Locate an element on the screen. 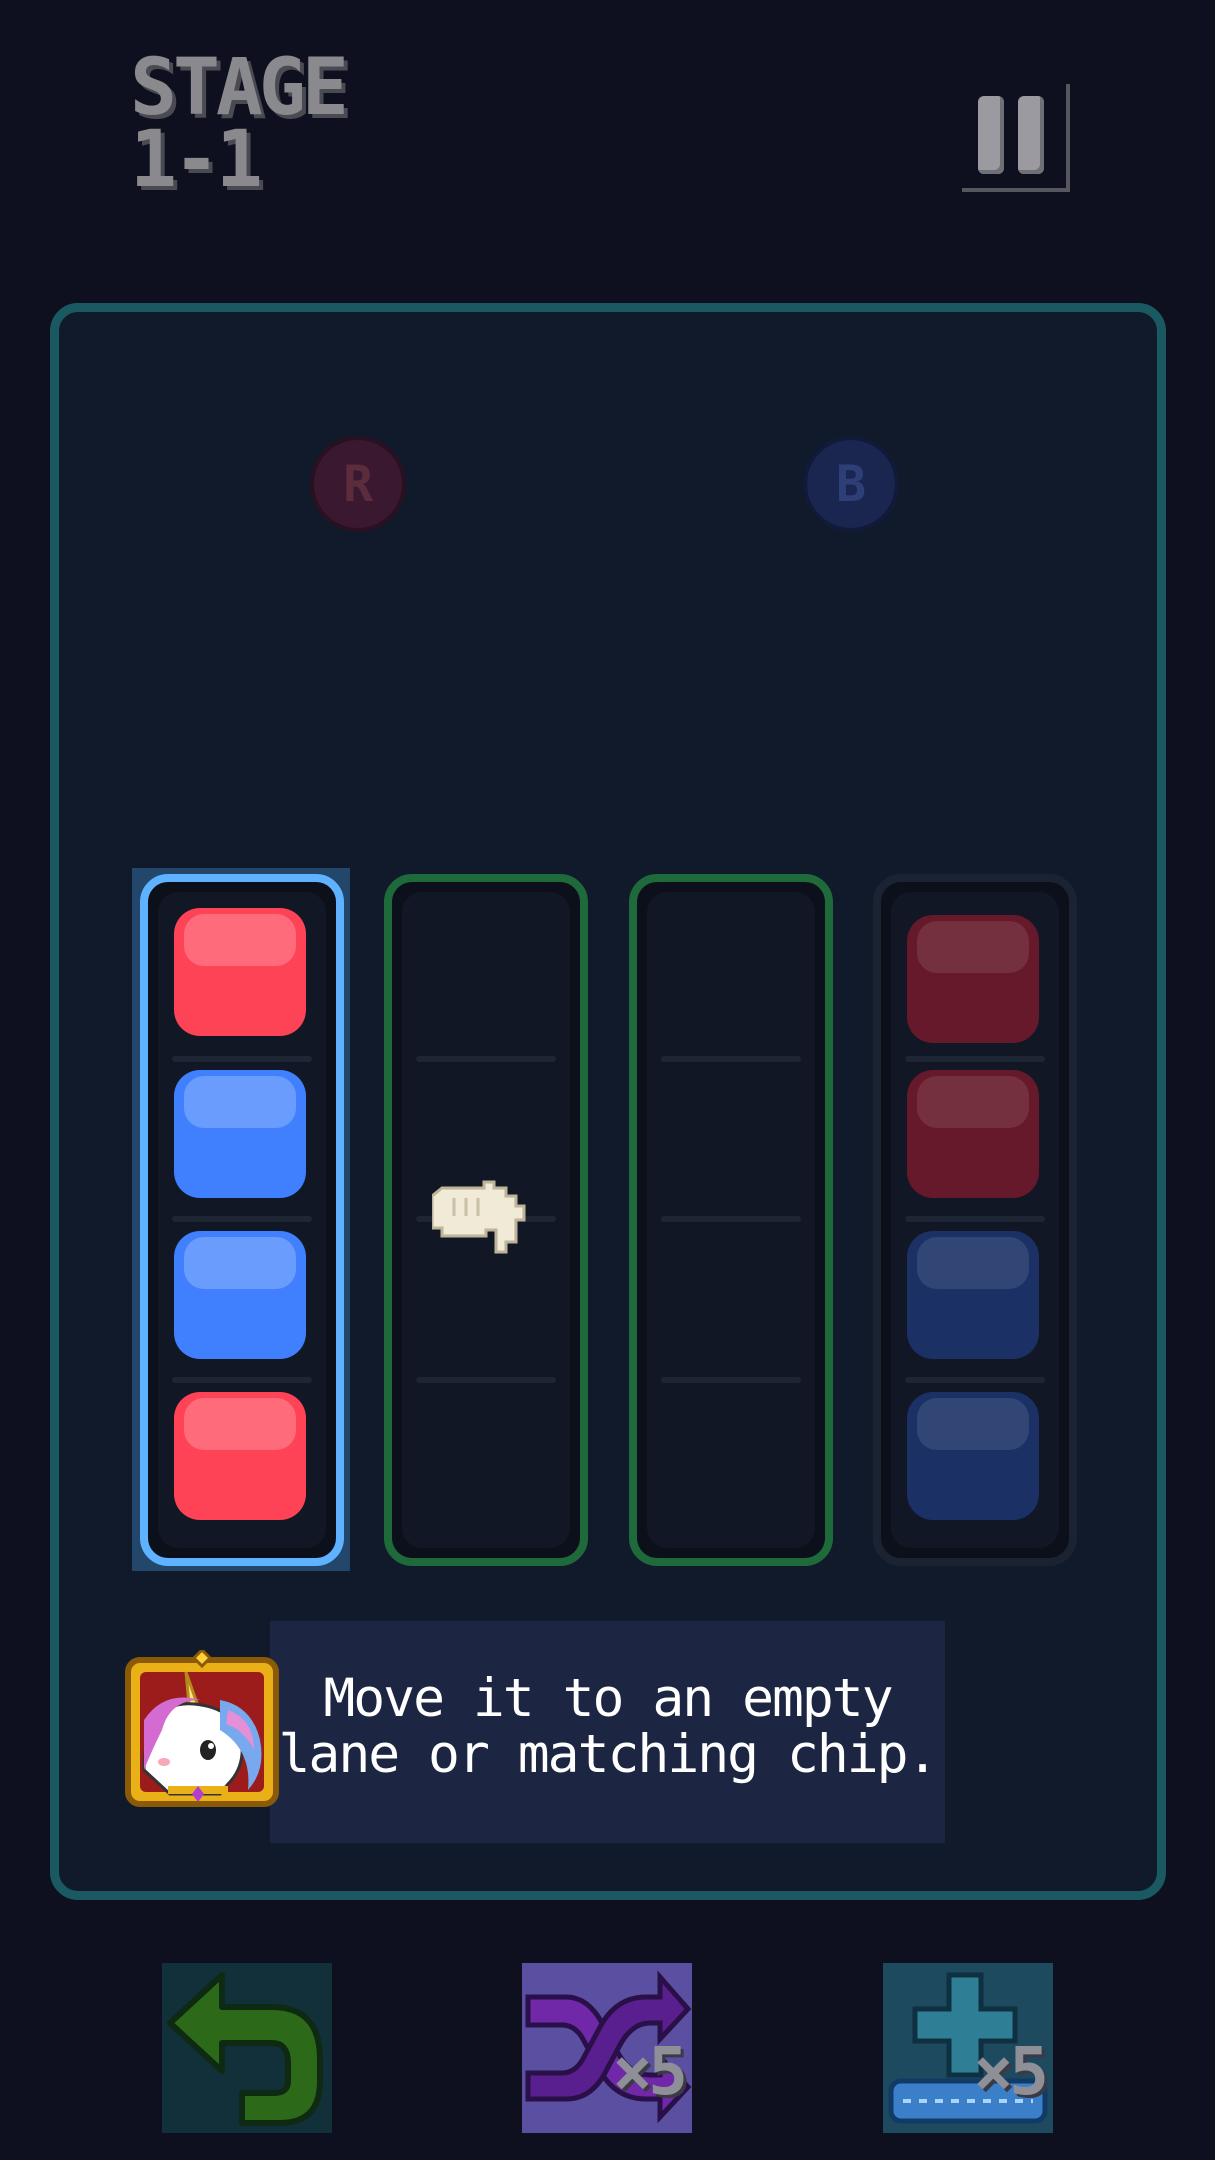 The height and width of the screenshot is (2160, 1215). undo-arrow-icon is located at coordinates (245, 2049).